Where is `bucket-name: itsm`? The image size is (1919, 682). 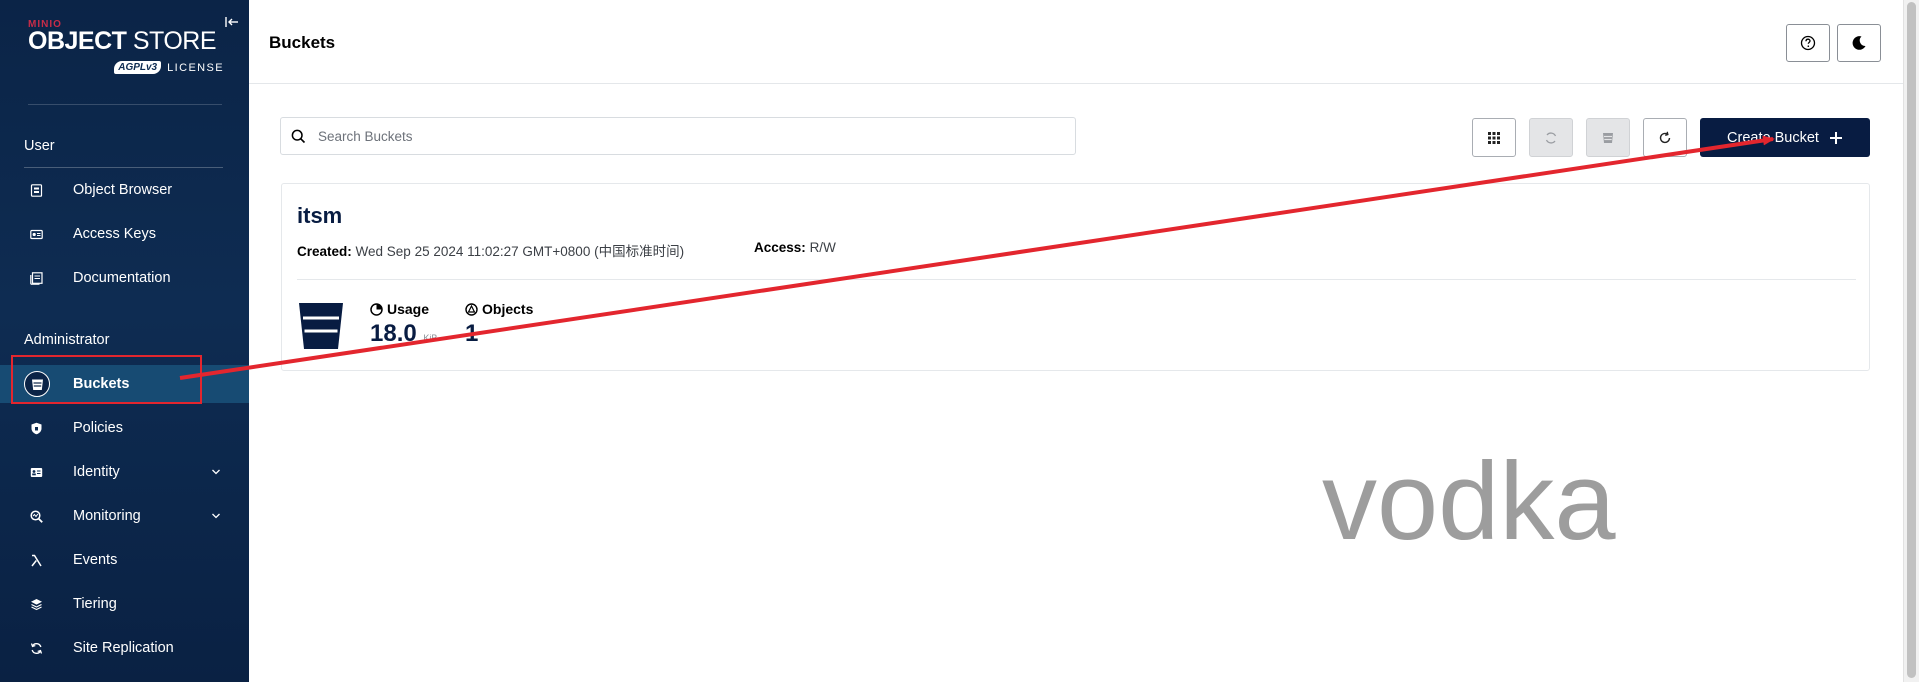 bucket-name: itsm is located at coordinates (319, 216).